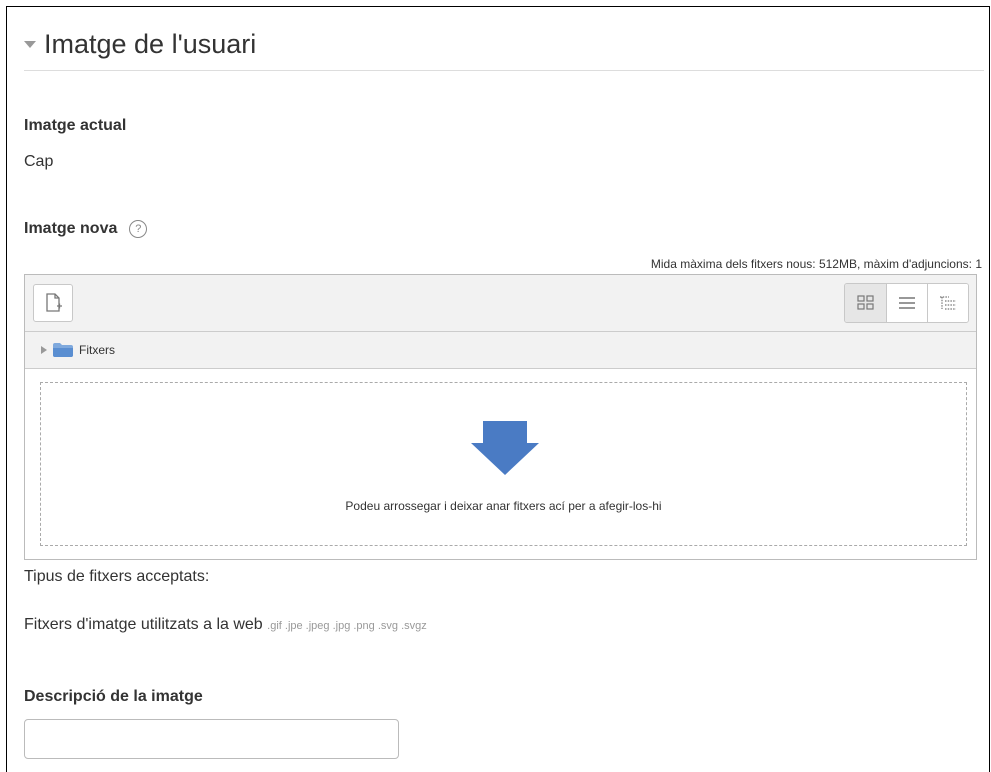  I want to click on list-view-button, so click(906, 303).